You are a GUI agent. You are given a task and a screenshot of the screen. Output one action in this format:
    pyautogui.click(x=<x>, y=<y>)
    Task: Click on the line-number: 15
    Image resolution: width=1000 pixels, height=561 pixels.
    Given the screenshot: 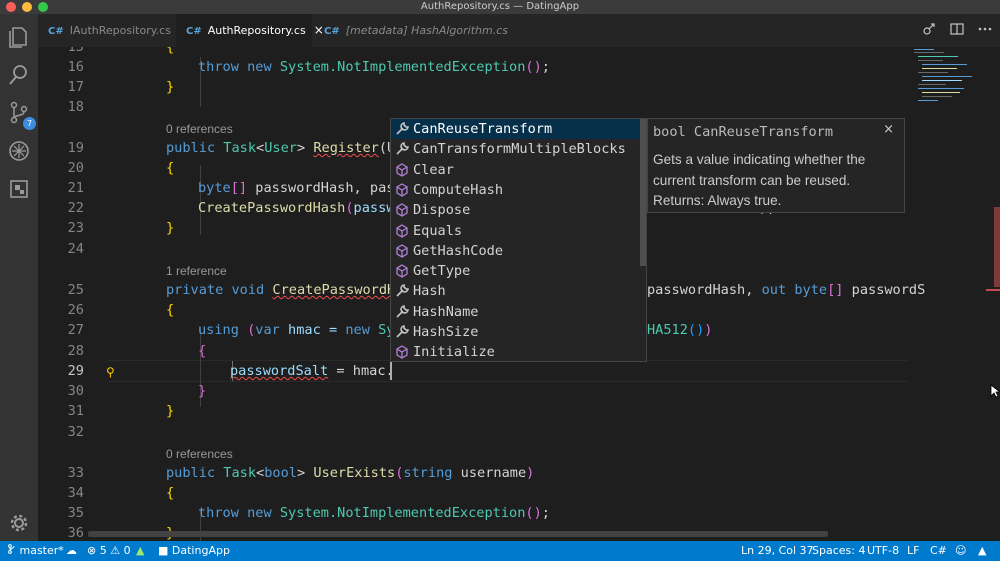 What is the action you would take?
    pyautogui.click(x=75, y=51)
    